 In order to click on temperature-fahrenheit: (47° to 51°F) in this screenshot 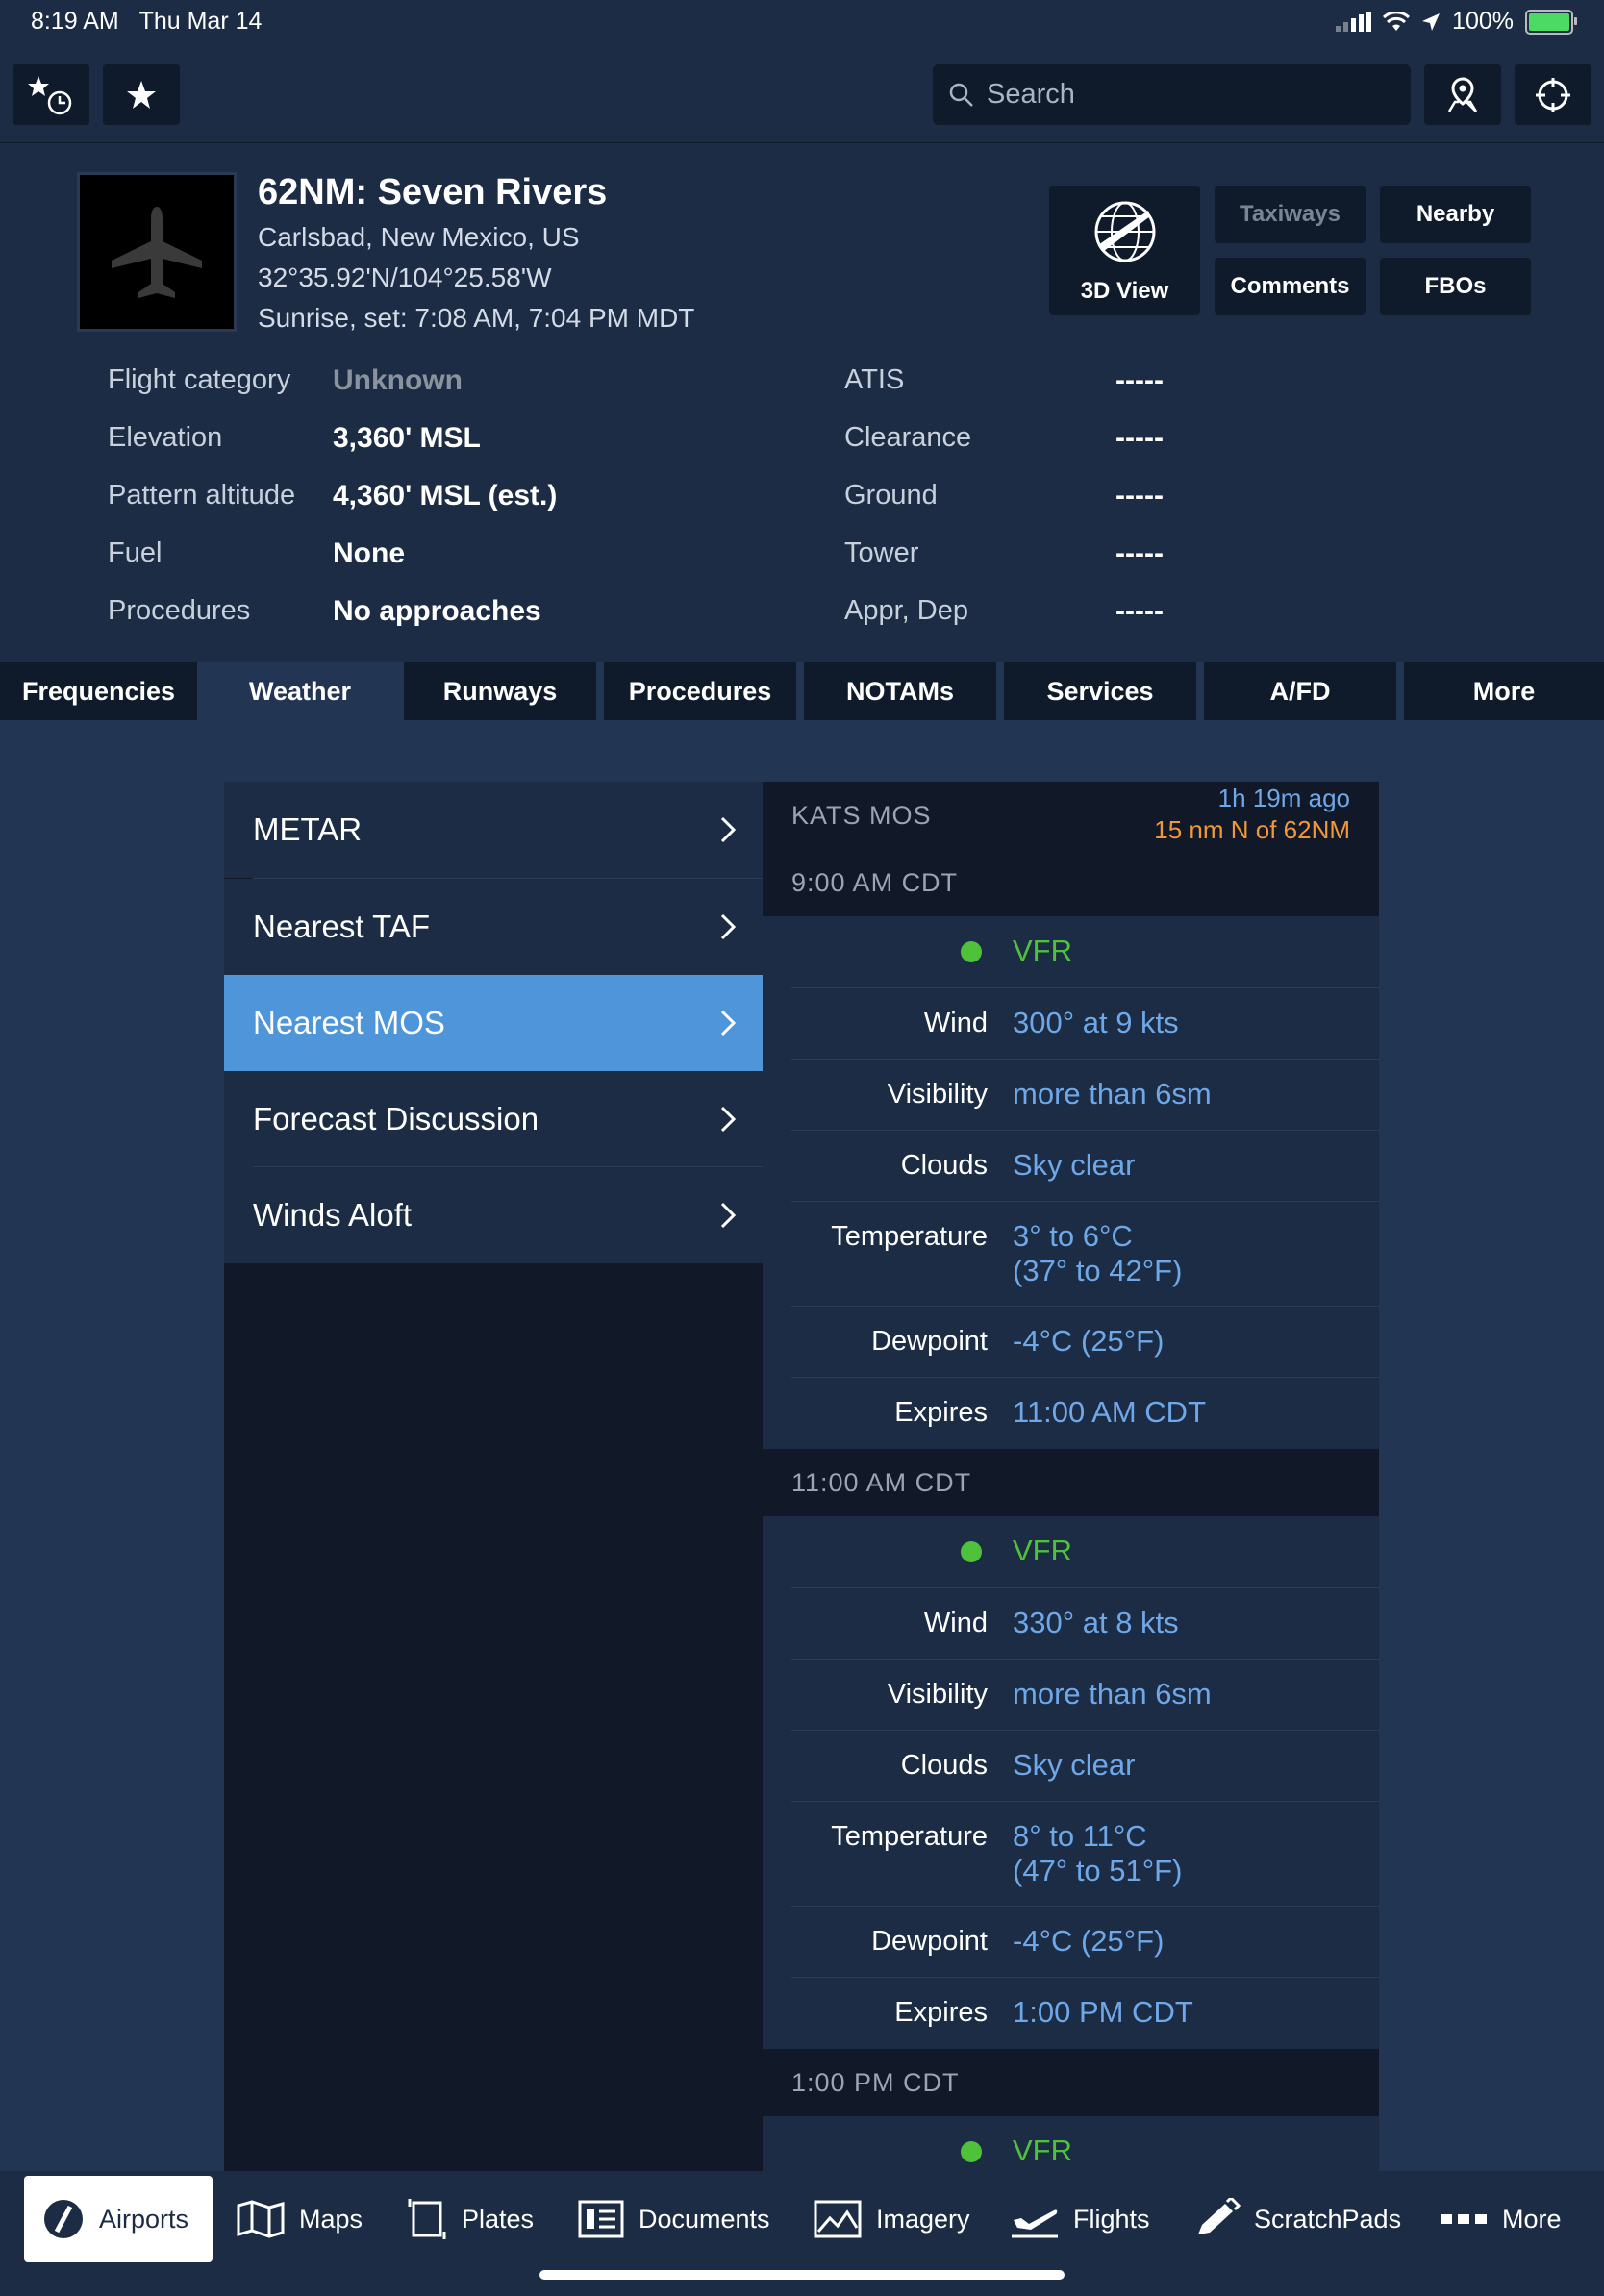, I will do `click(1098, 1870)`.